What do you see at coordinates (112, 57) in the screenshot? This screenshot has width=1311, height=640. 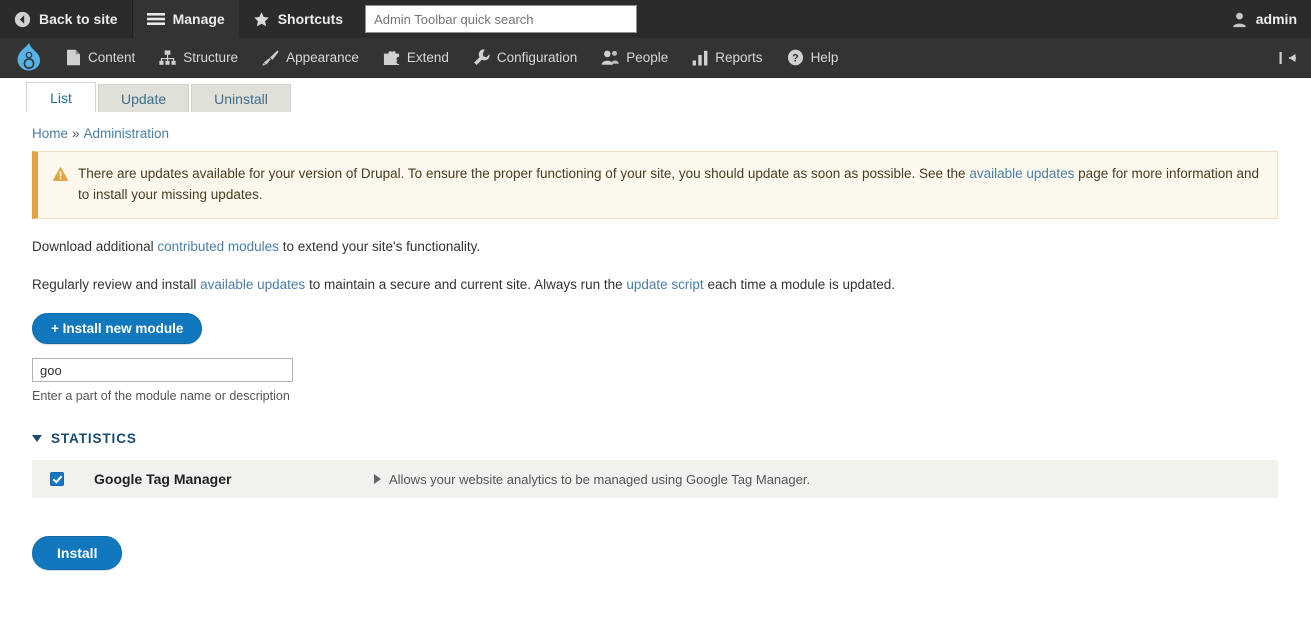 I see `menu-item-content-label: Content` at bounding box center [112, 57].